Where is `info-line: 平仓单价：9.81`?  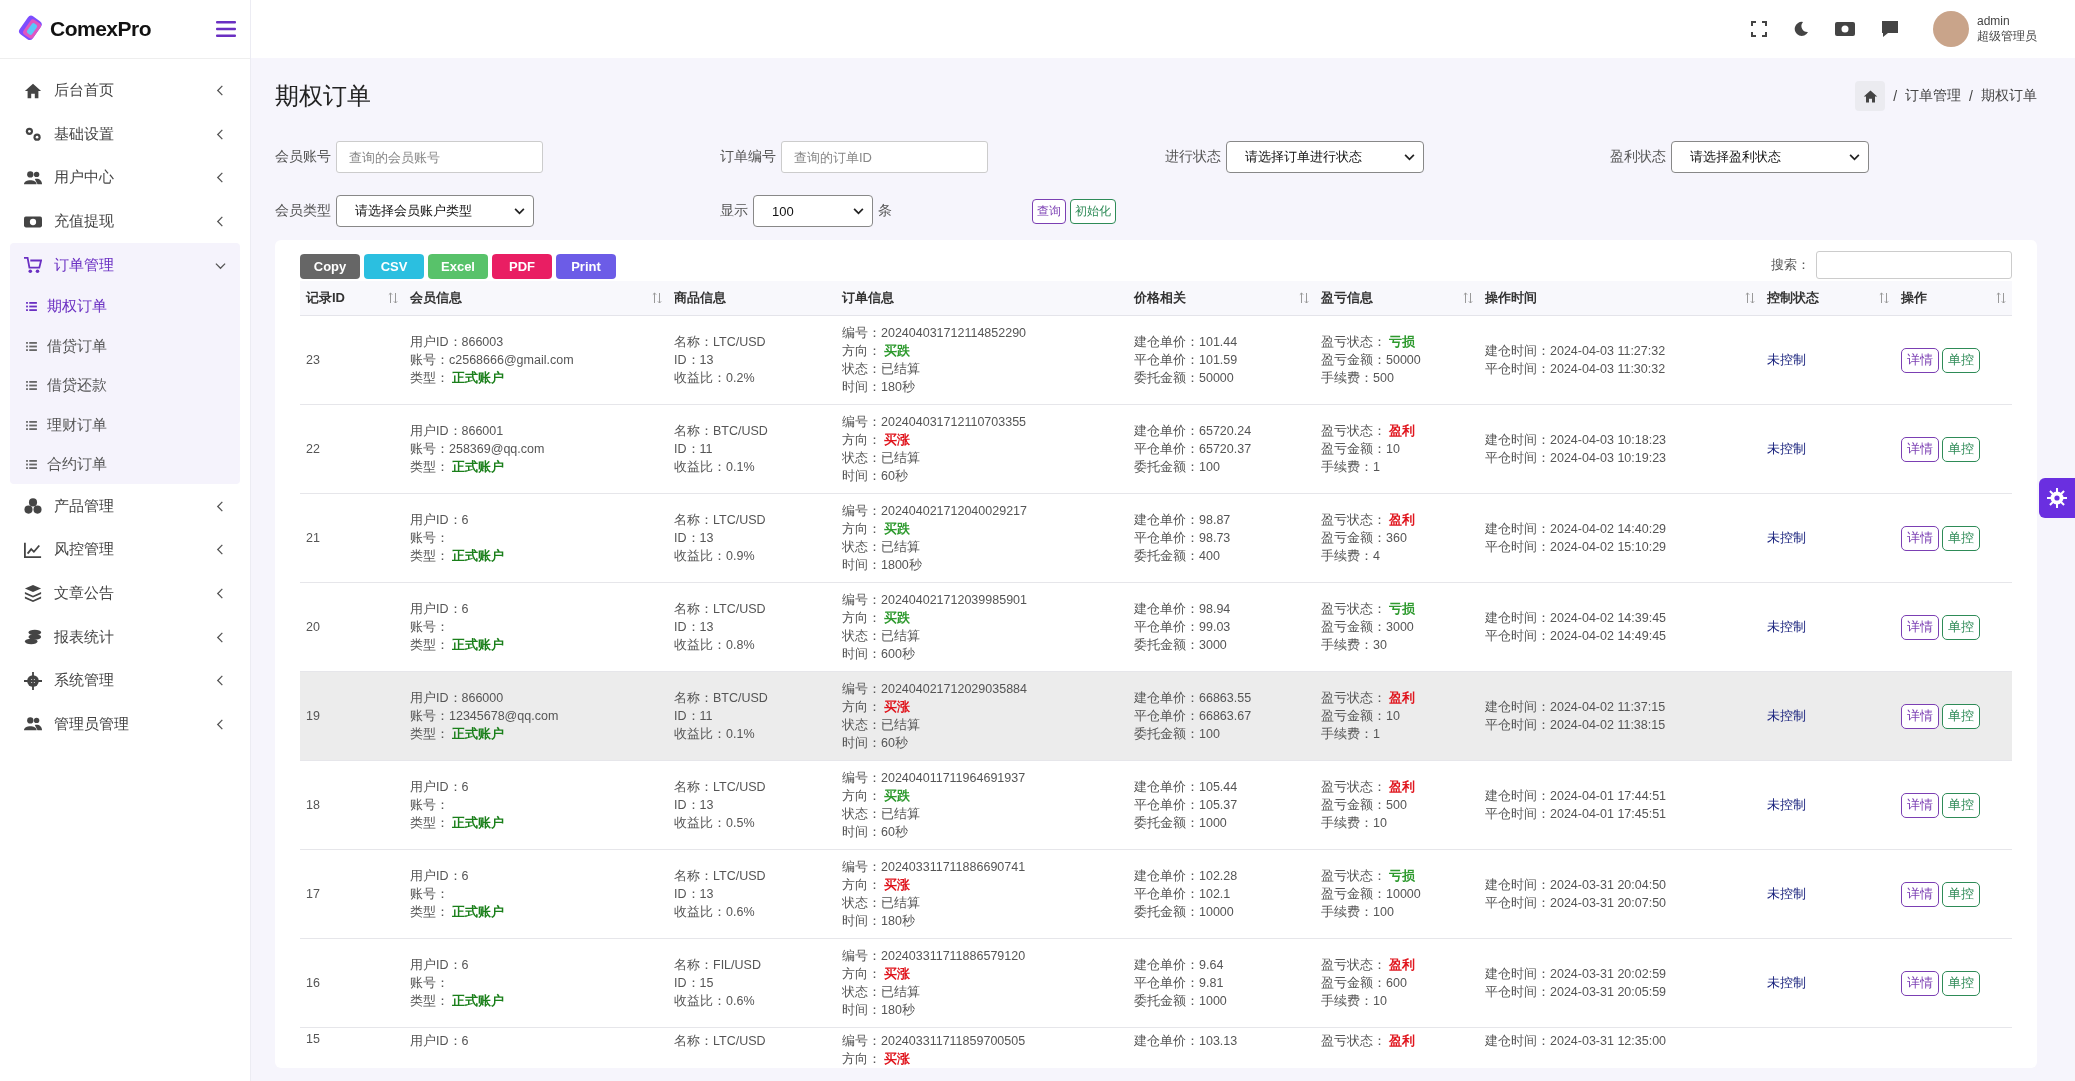 info-line: 平仓单价：9.81 is located at coordinates (1179, 983).